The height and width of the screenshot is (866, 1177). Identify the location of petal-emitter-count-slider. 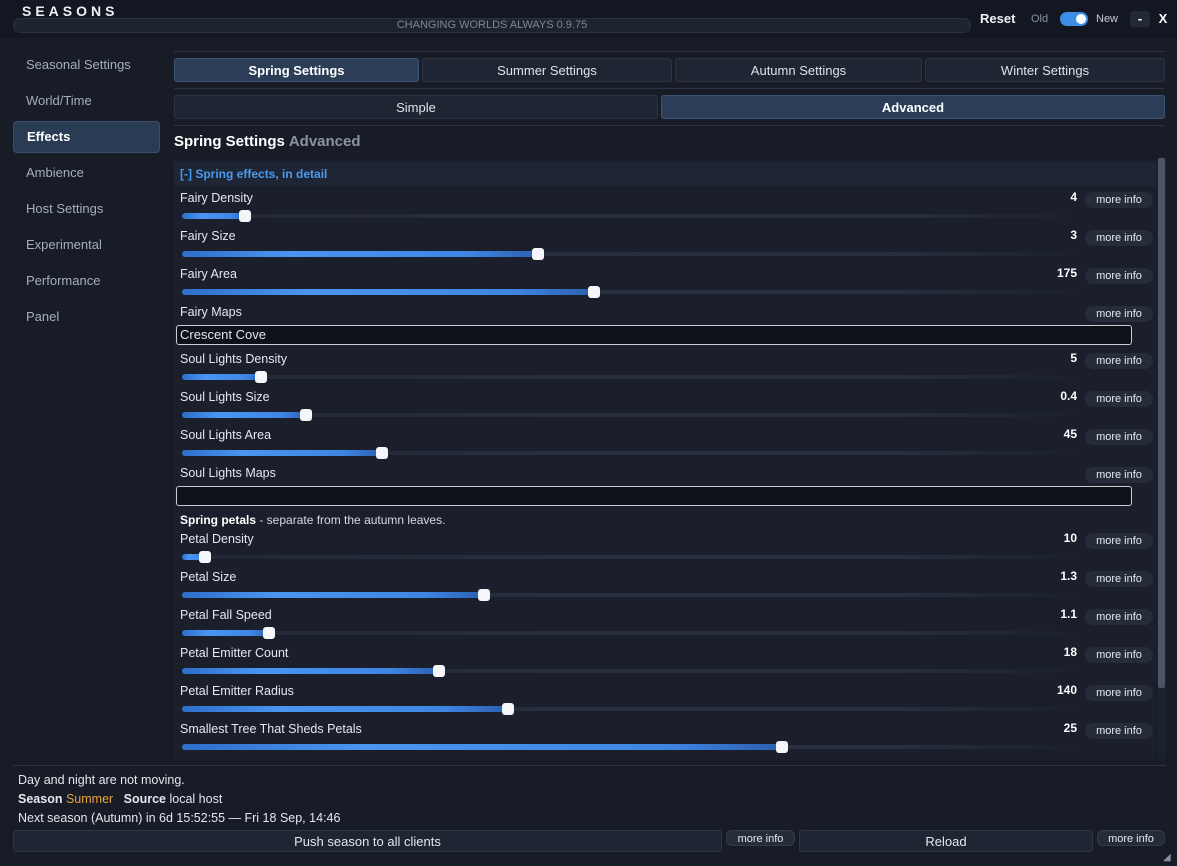
(632, 671).